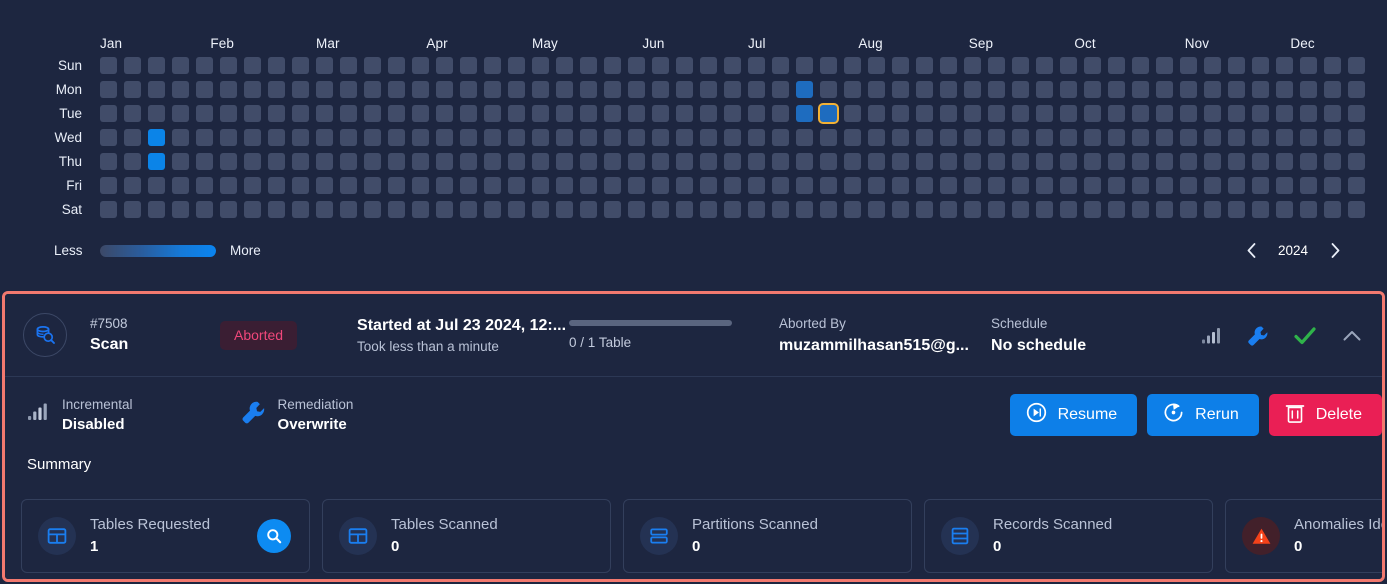 The height and width of the screenshot is (584, 1387). What do you see at coordinates (1203, 414) in the screenshot?
I see `rerun-button: Rerun` at bounding box center [1203, 414].